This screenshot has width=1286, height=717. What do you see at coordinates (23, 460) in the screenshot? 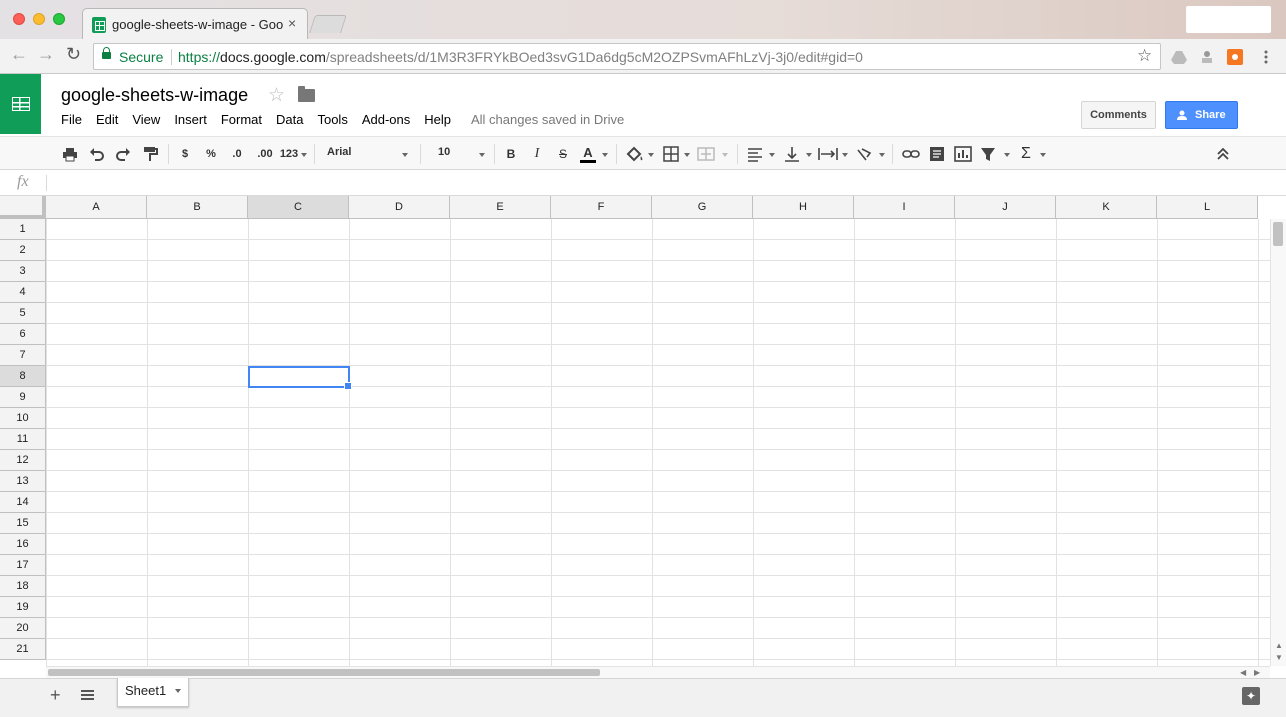
I see `row-header: 12` at bounding box center [23, 460].